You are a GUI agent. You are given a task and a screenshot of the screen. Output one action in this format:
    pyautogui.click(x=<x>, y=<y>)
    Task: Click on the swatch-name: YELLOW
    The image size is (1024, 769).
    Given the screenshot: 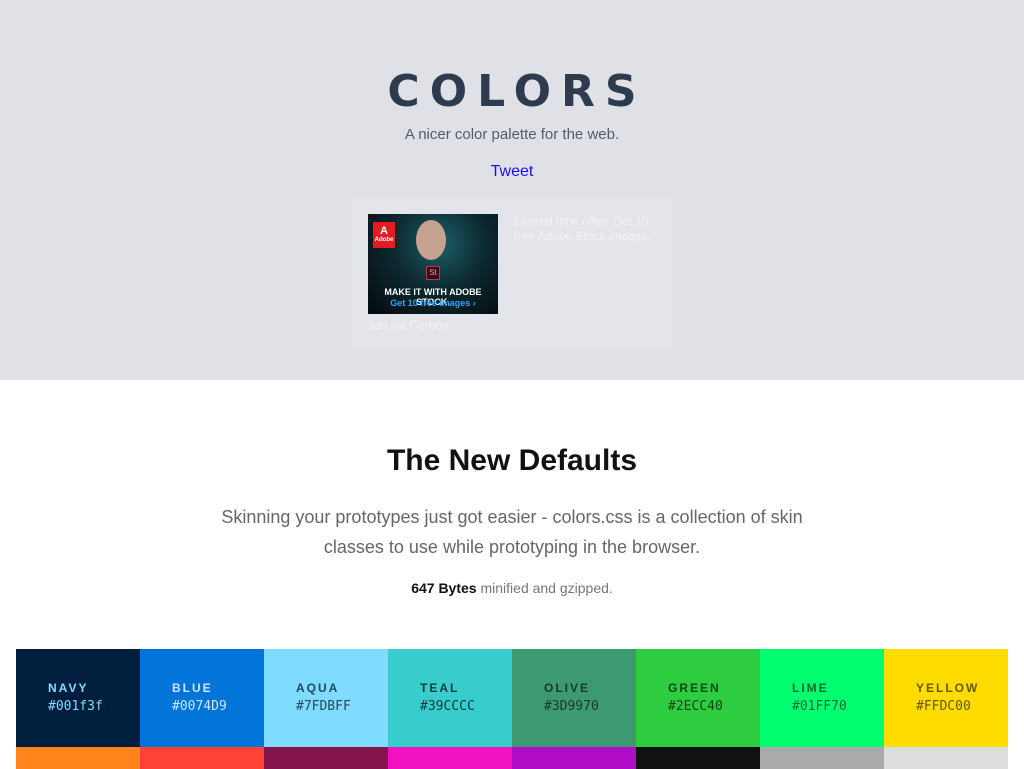 What is the action you would take?
    pyautogui.click(x=948, y=688)
    